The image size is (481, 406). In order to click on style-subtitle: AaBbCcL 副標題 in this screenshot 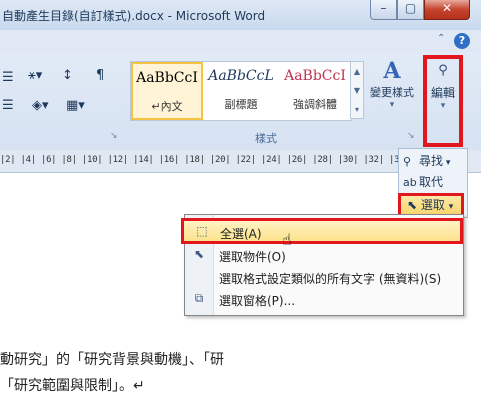, I will do `click(241, 91)`.